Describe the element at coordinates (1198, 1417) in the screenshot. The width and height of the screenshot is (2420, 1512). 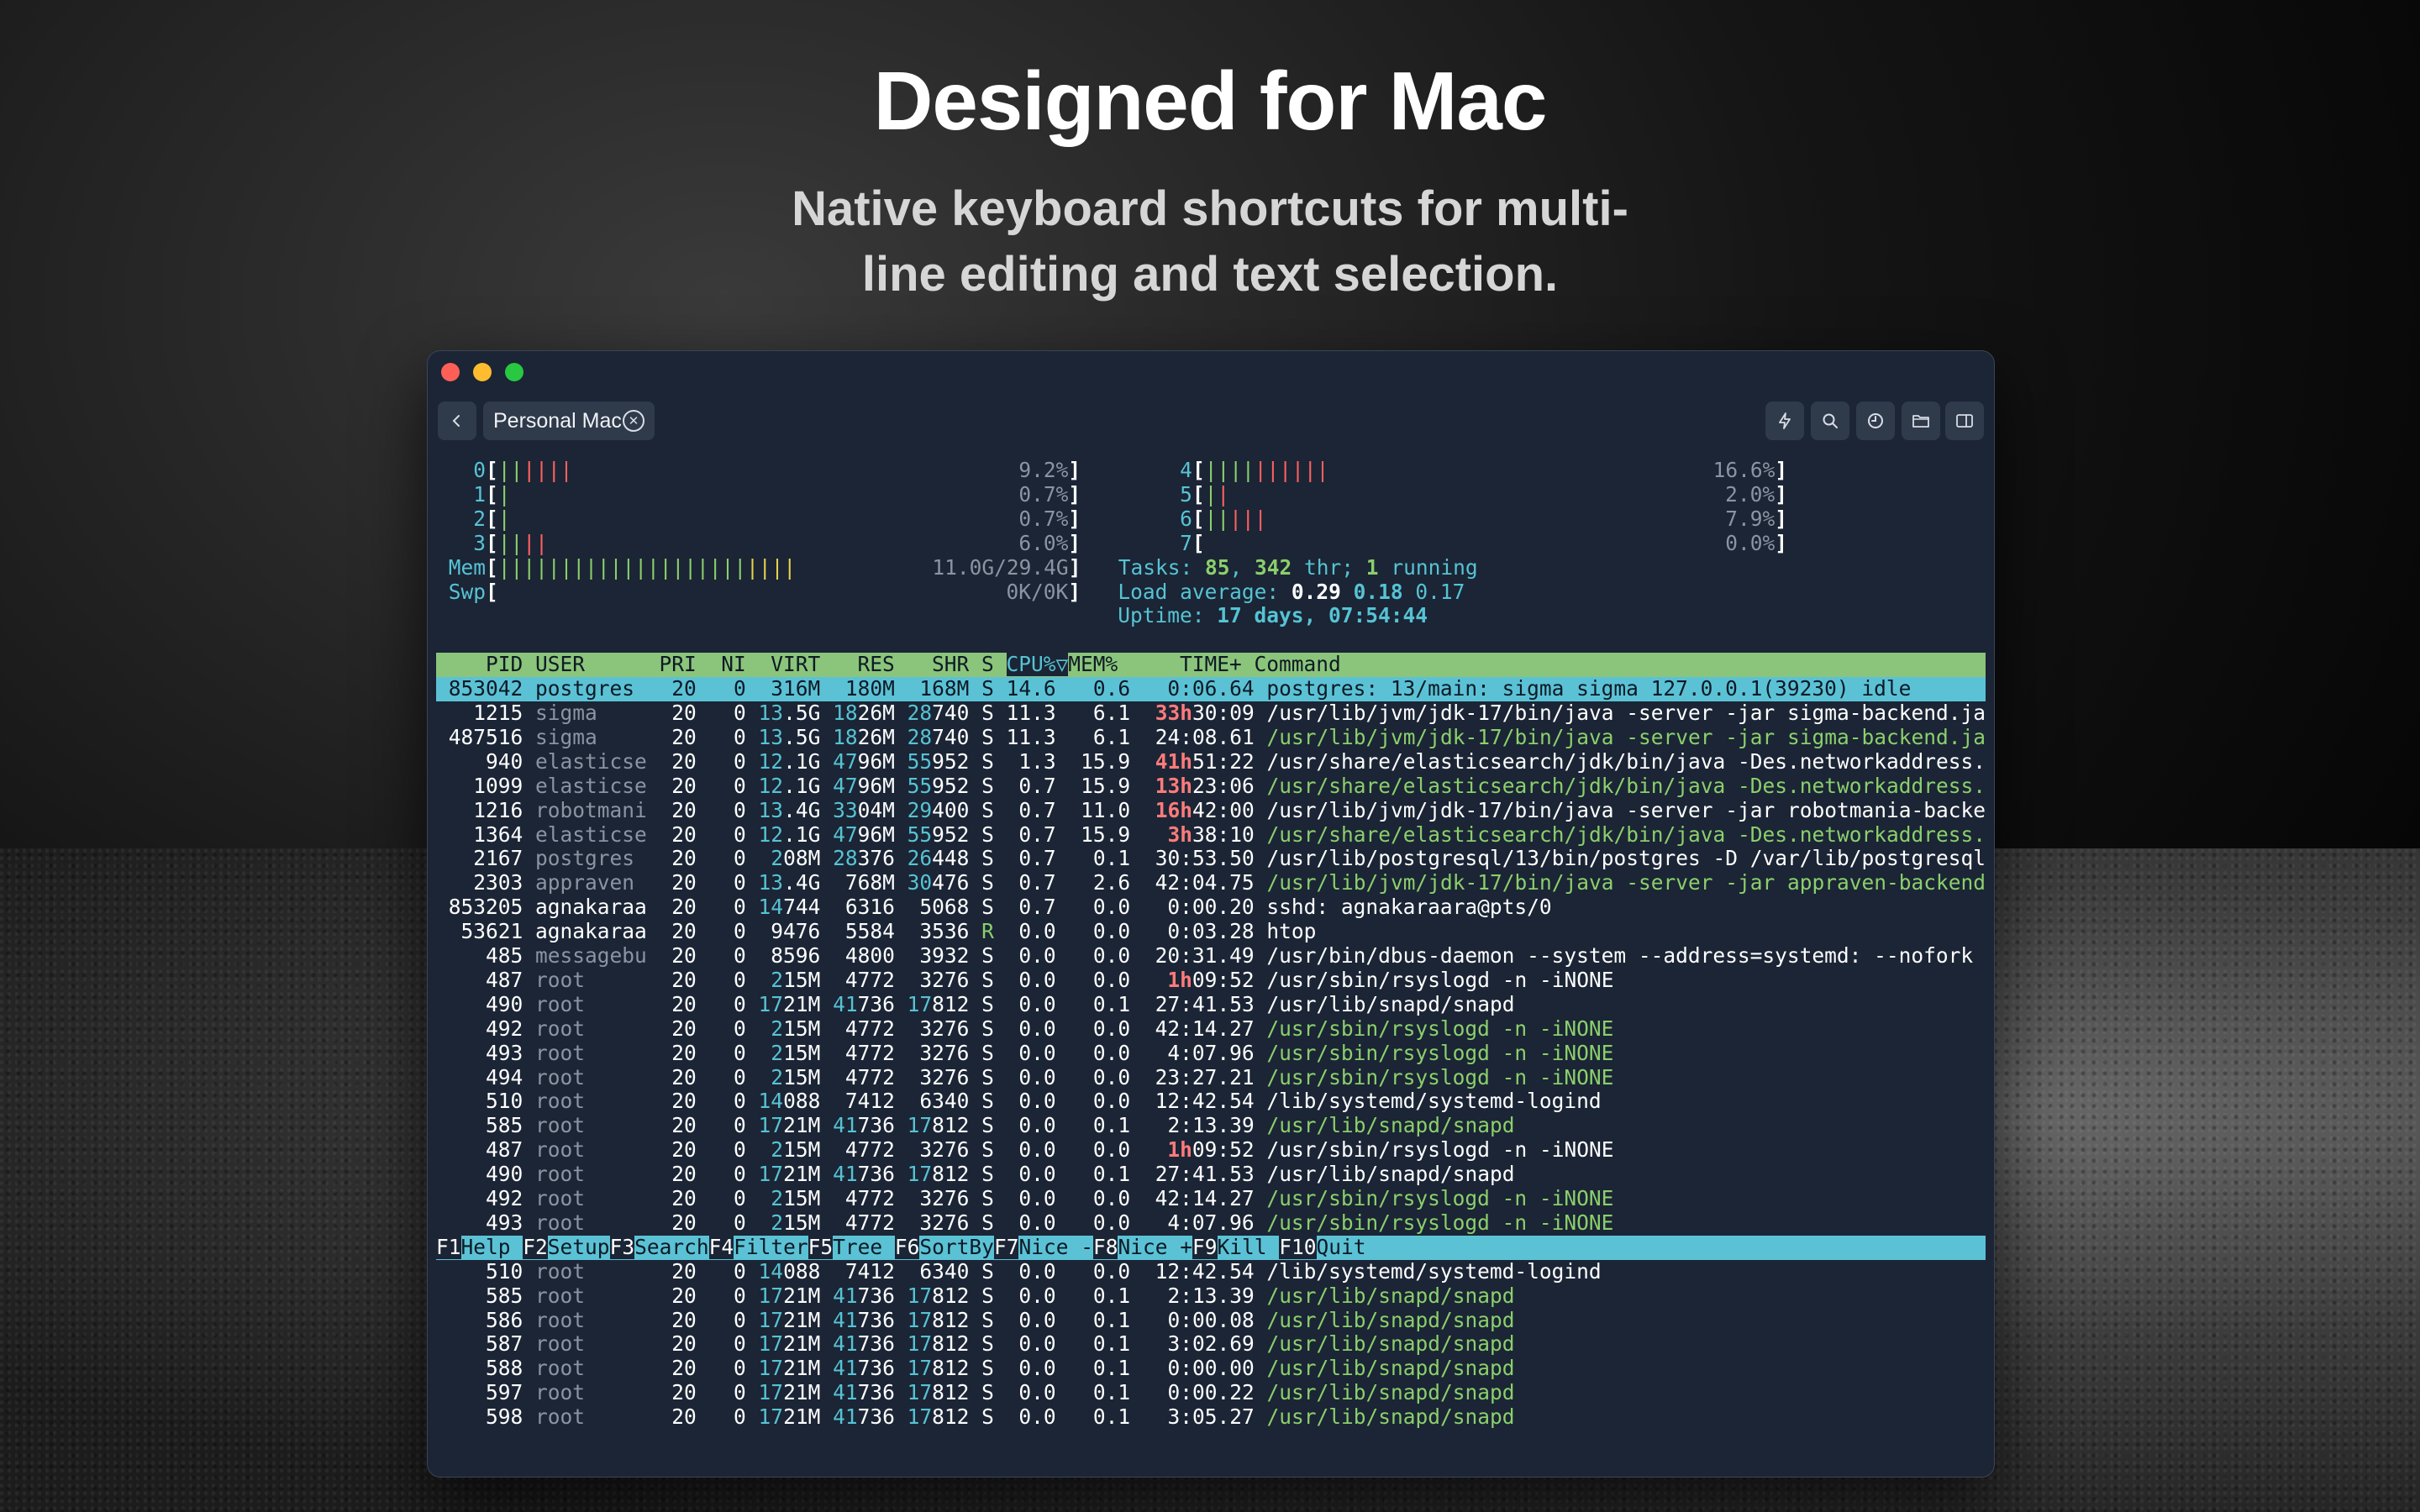
I see `time: 3:05.27` at that location.